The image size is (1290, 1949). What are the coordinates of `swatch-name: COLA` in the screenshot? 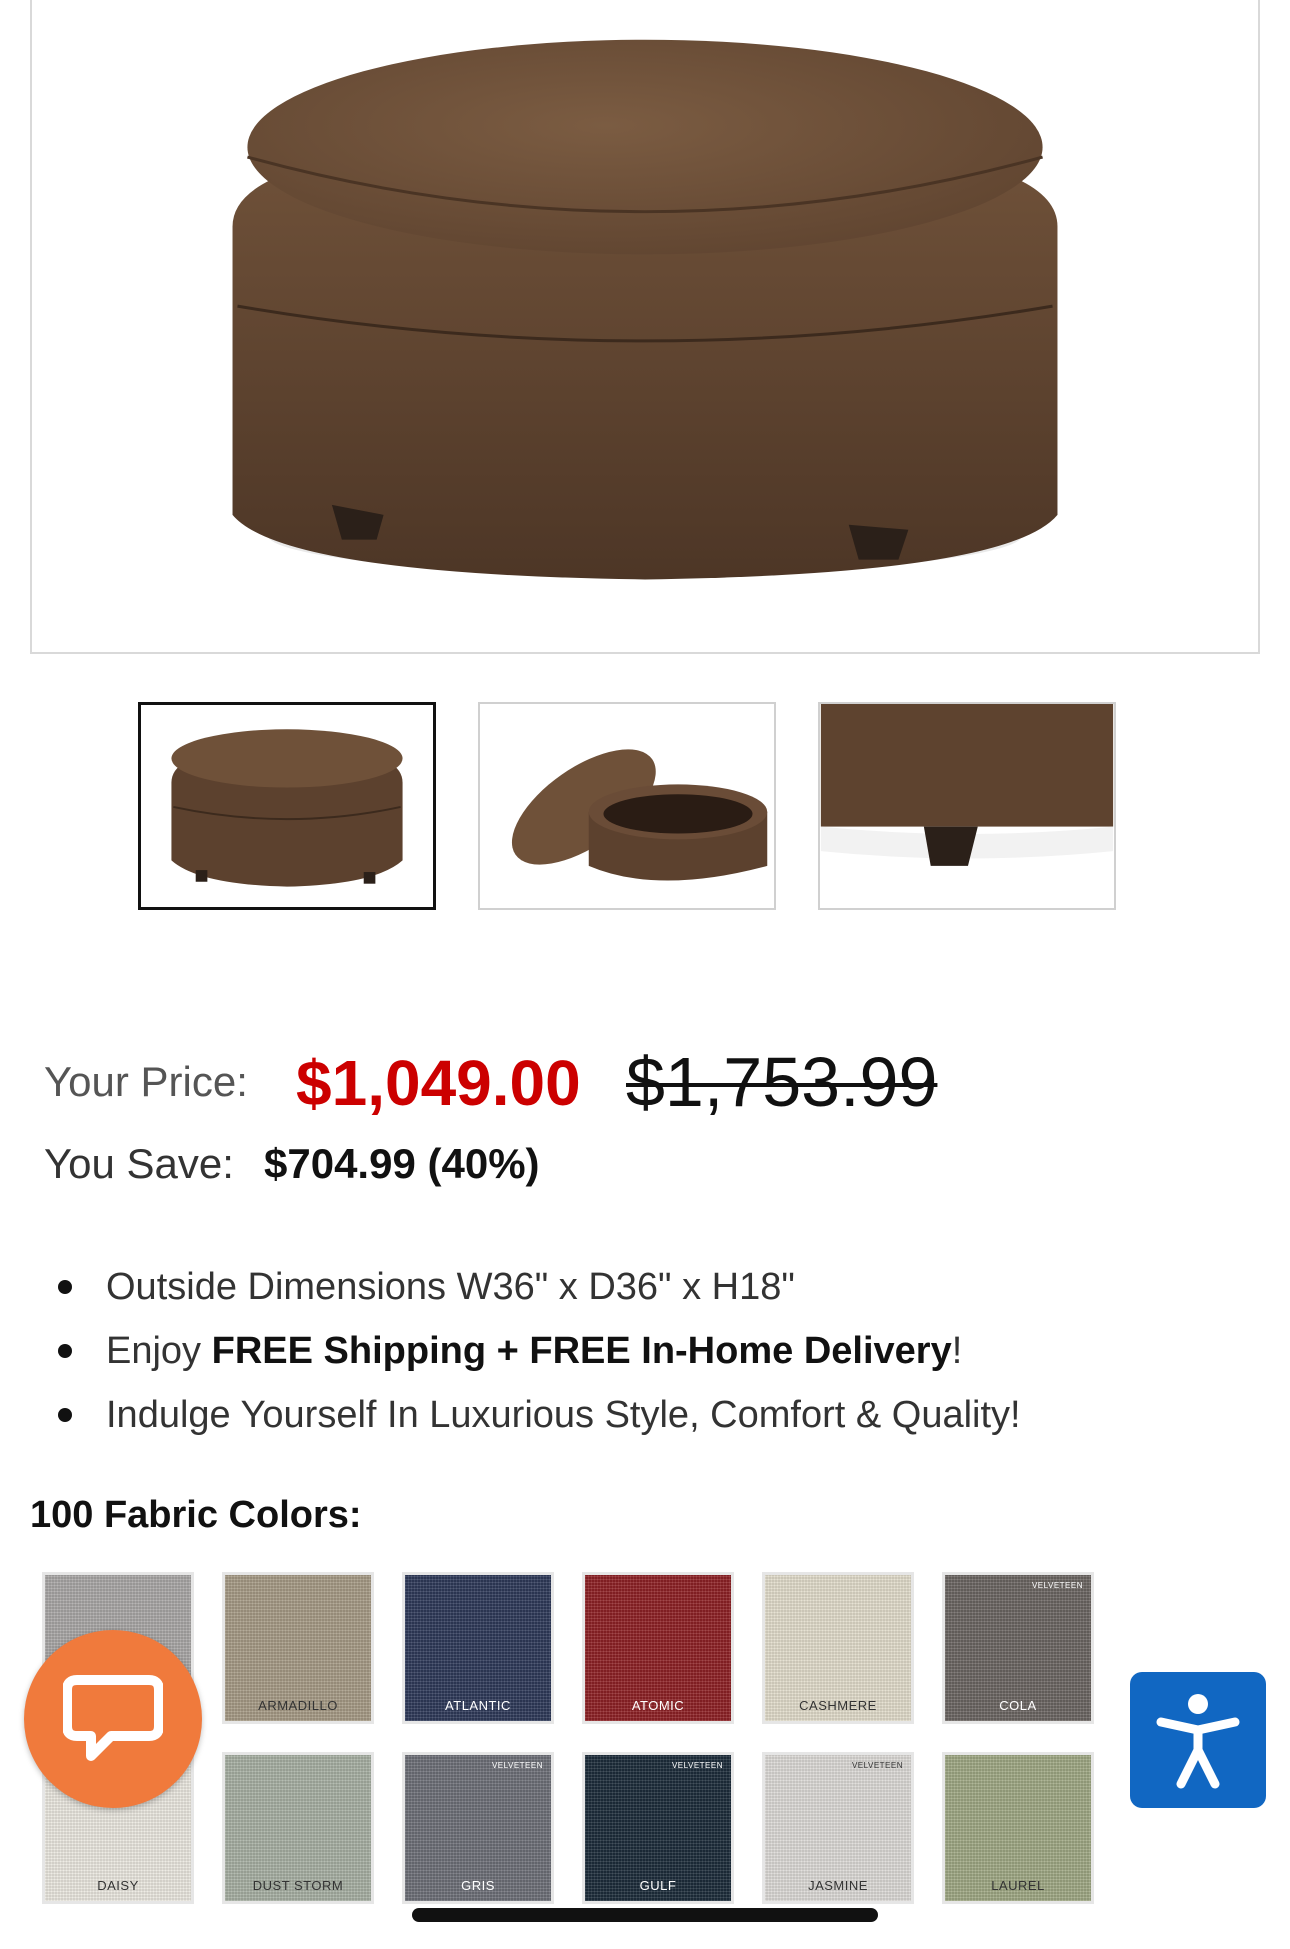 It's located at (1018, 1705).